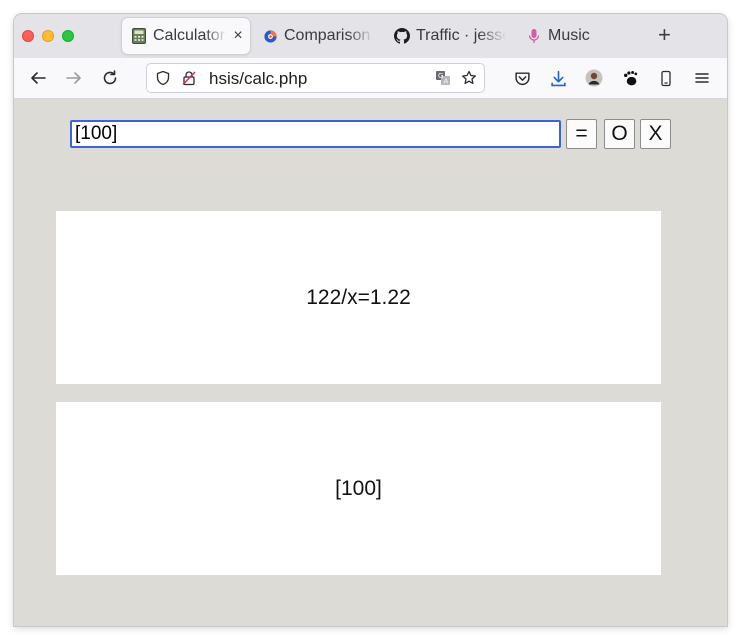  I want to click on tab-music-label: Music, so click(569, 35).